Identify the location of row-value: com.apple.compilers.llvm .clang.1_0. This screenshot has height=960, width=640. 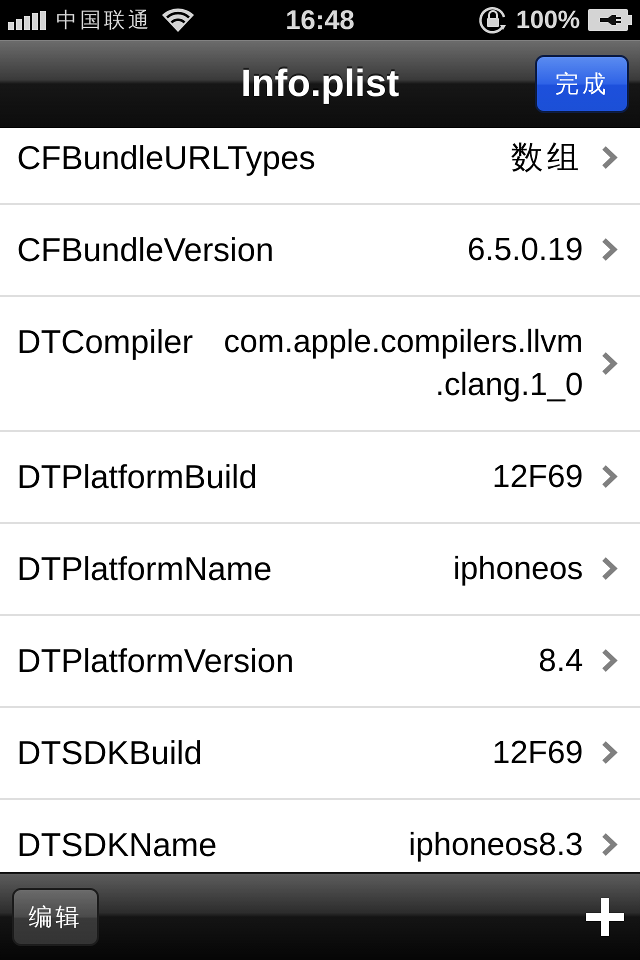
(402, 363).